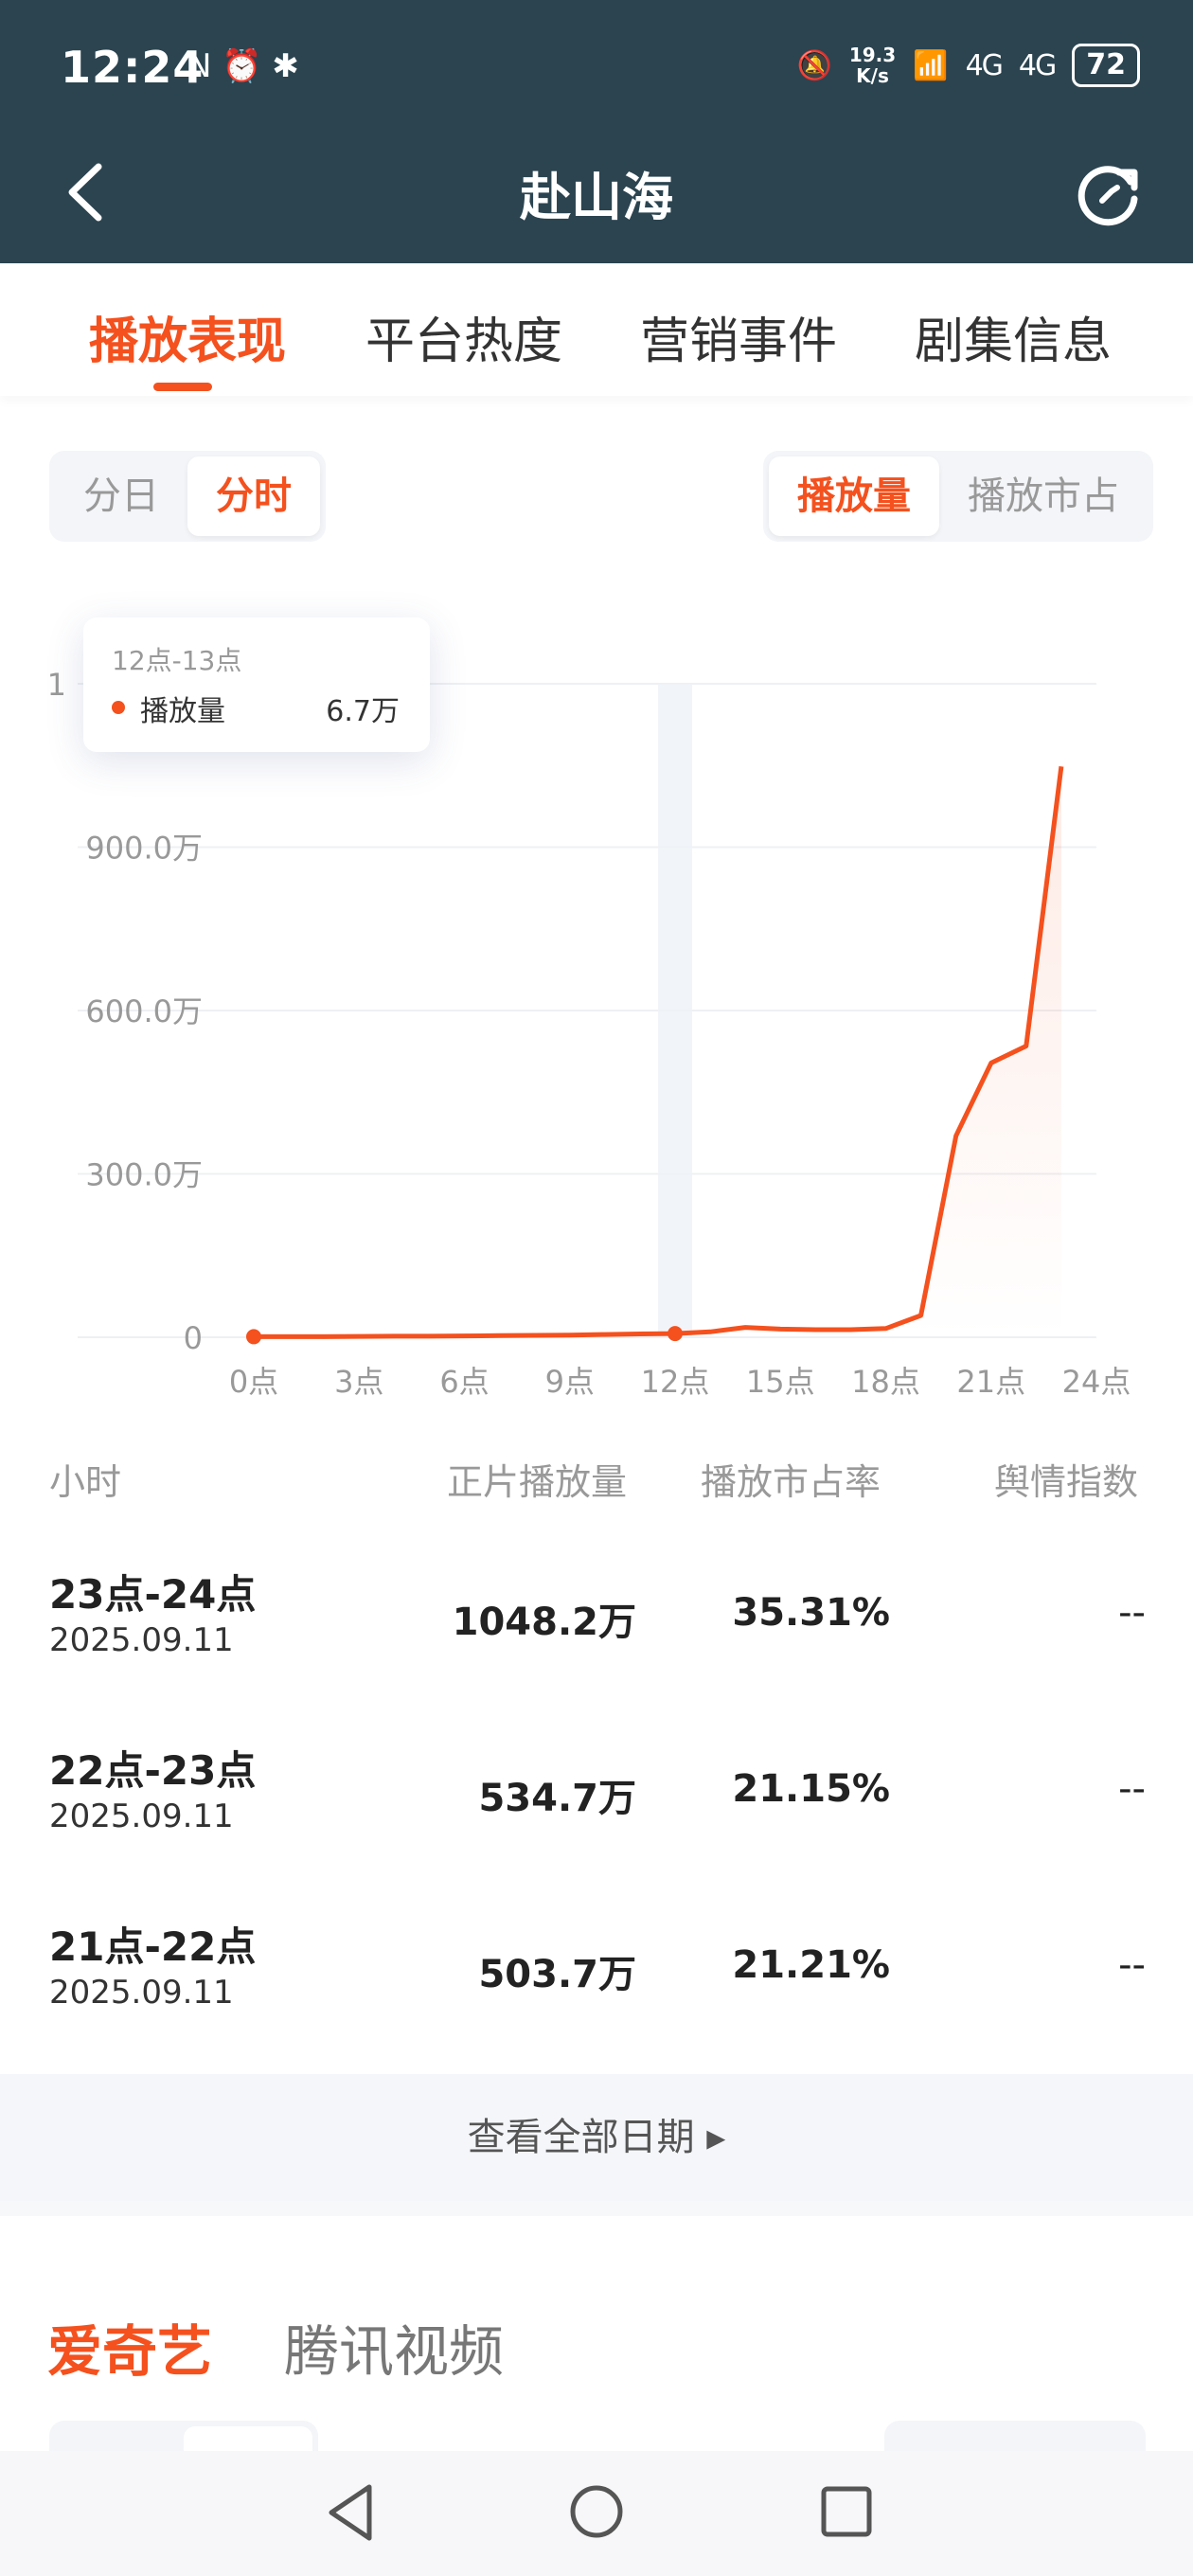  Describe the element at coordinates (256, 684) in the screenshot. I see `chart-tooltip: 12点-13点 播放量 6.7万` at that location.